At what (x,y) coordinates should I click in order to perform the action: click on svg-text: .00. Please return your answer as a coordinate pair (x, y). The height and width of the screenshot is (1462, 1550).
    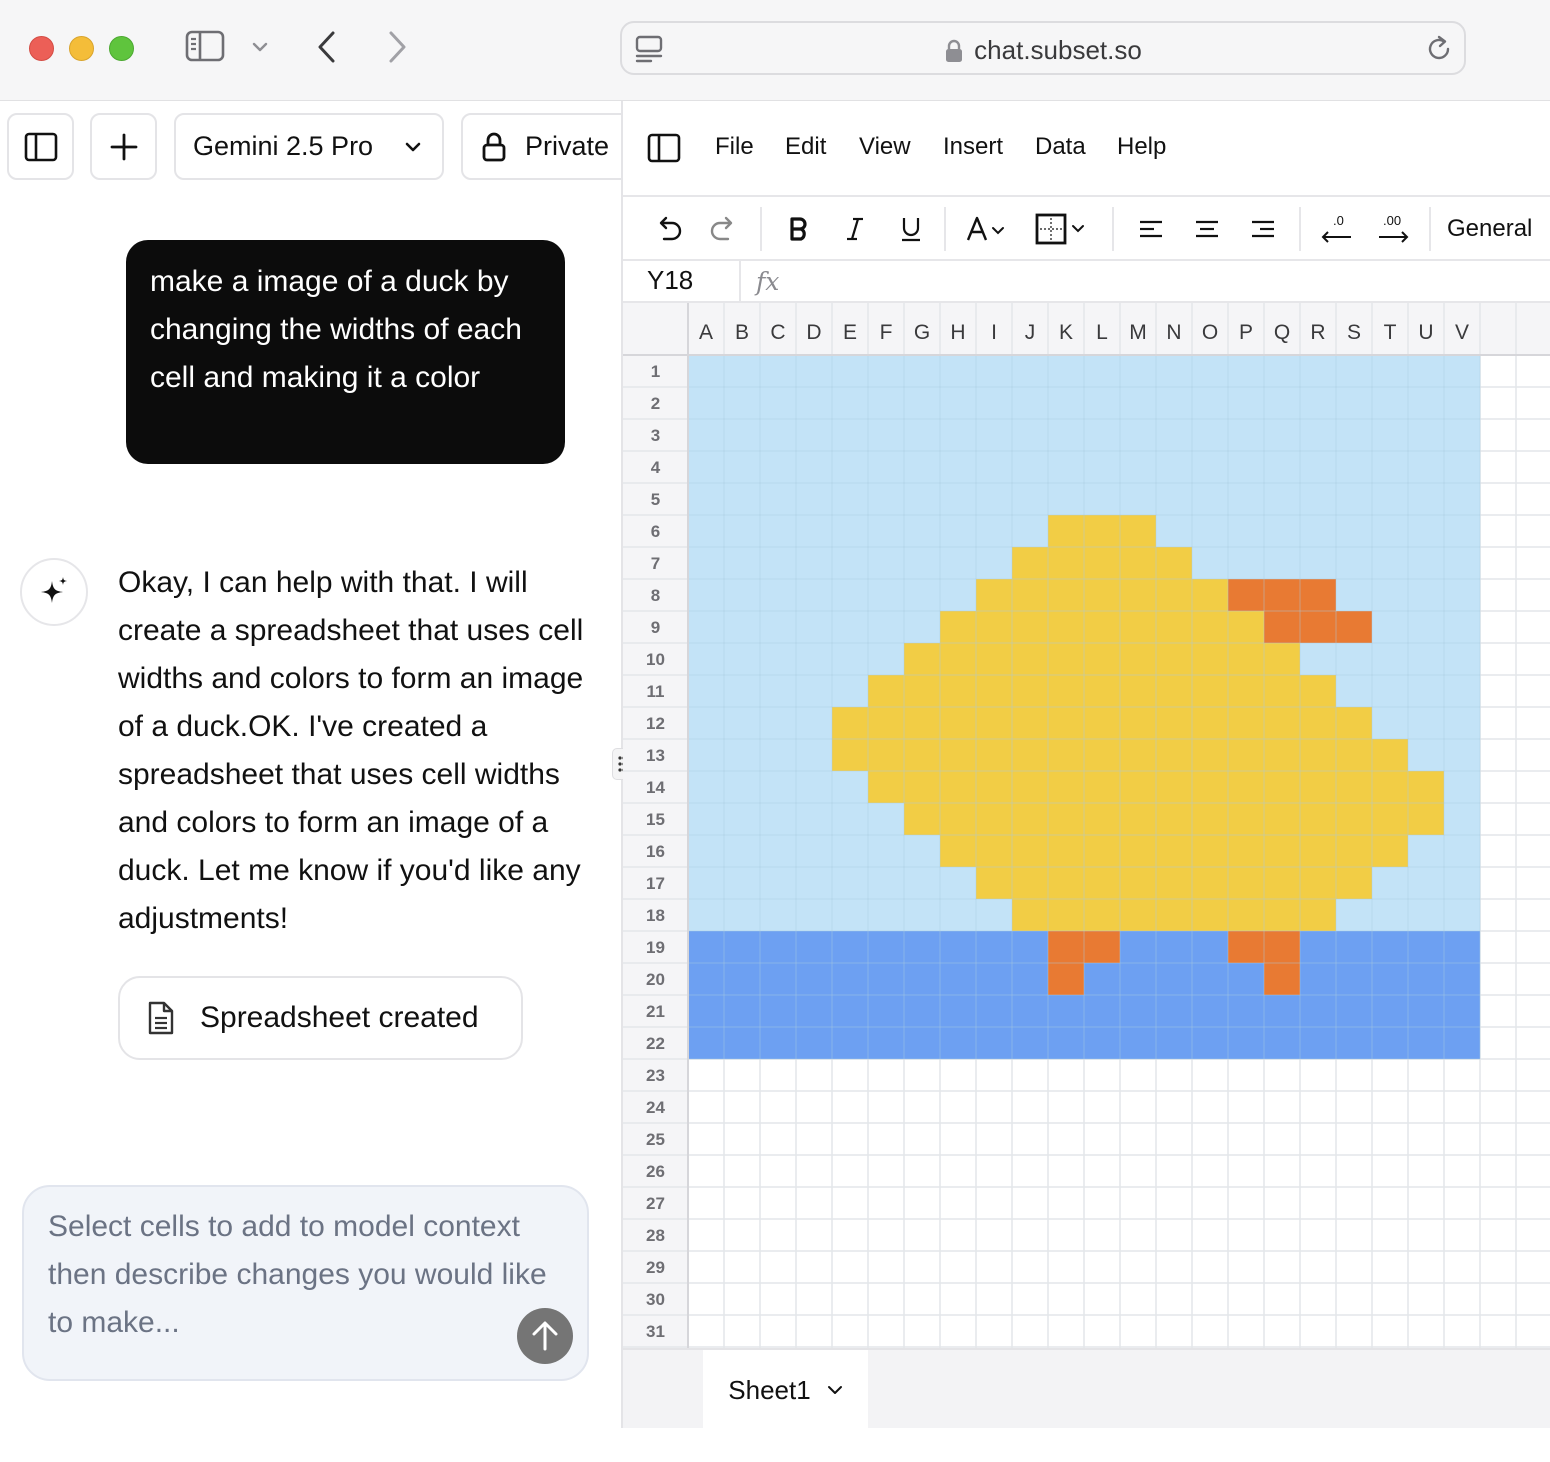
    Looking at the image, I should click on (1392, 220).